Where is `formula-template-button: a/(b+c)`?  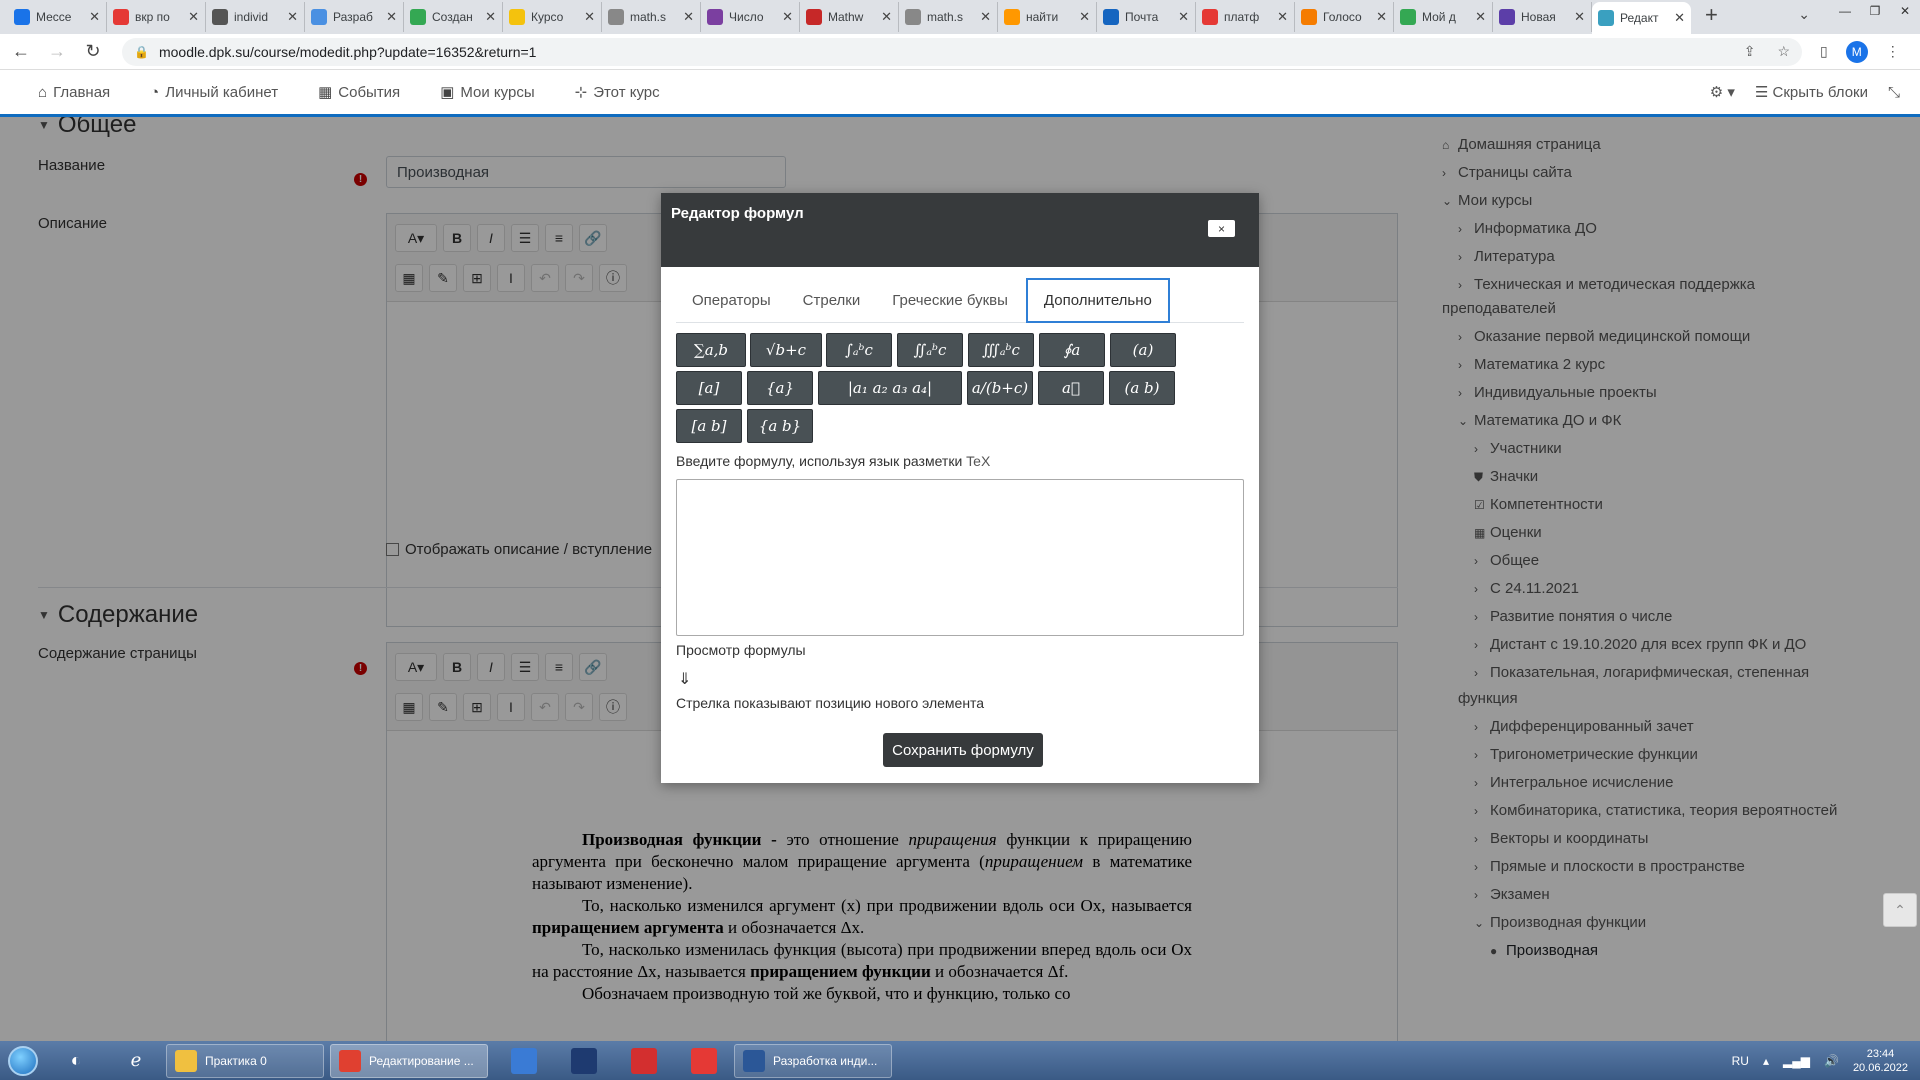
formula-template-button: a/(b+c) is located at coordinates (1000, 388).